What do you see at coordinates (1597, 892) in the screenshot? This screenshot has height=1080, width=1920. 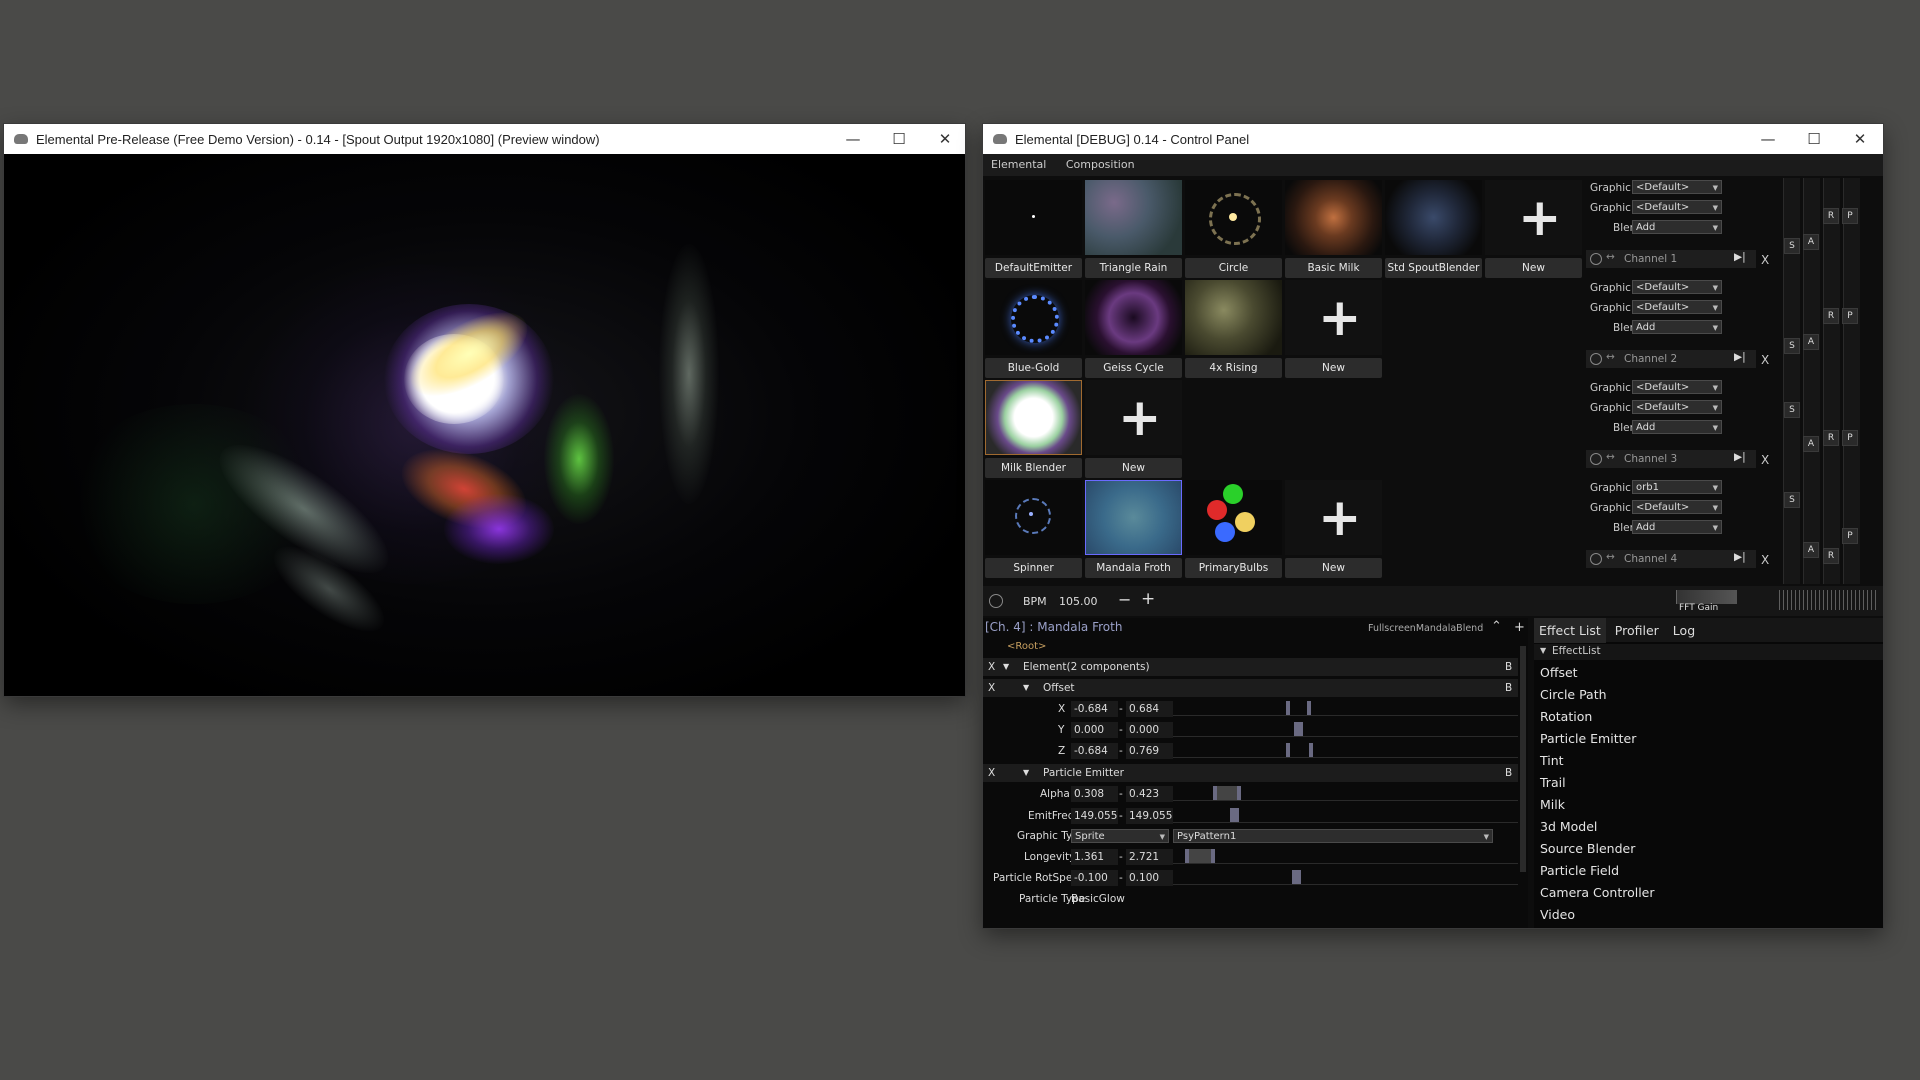 I see `effect-item-camera-controller: Camera Controller` at bounding box center [1597, 892].